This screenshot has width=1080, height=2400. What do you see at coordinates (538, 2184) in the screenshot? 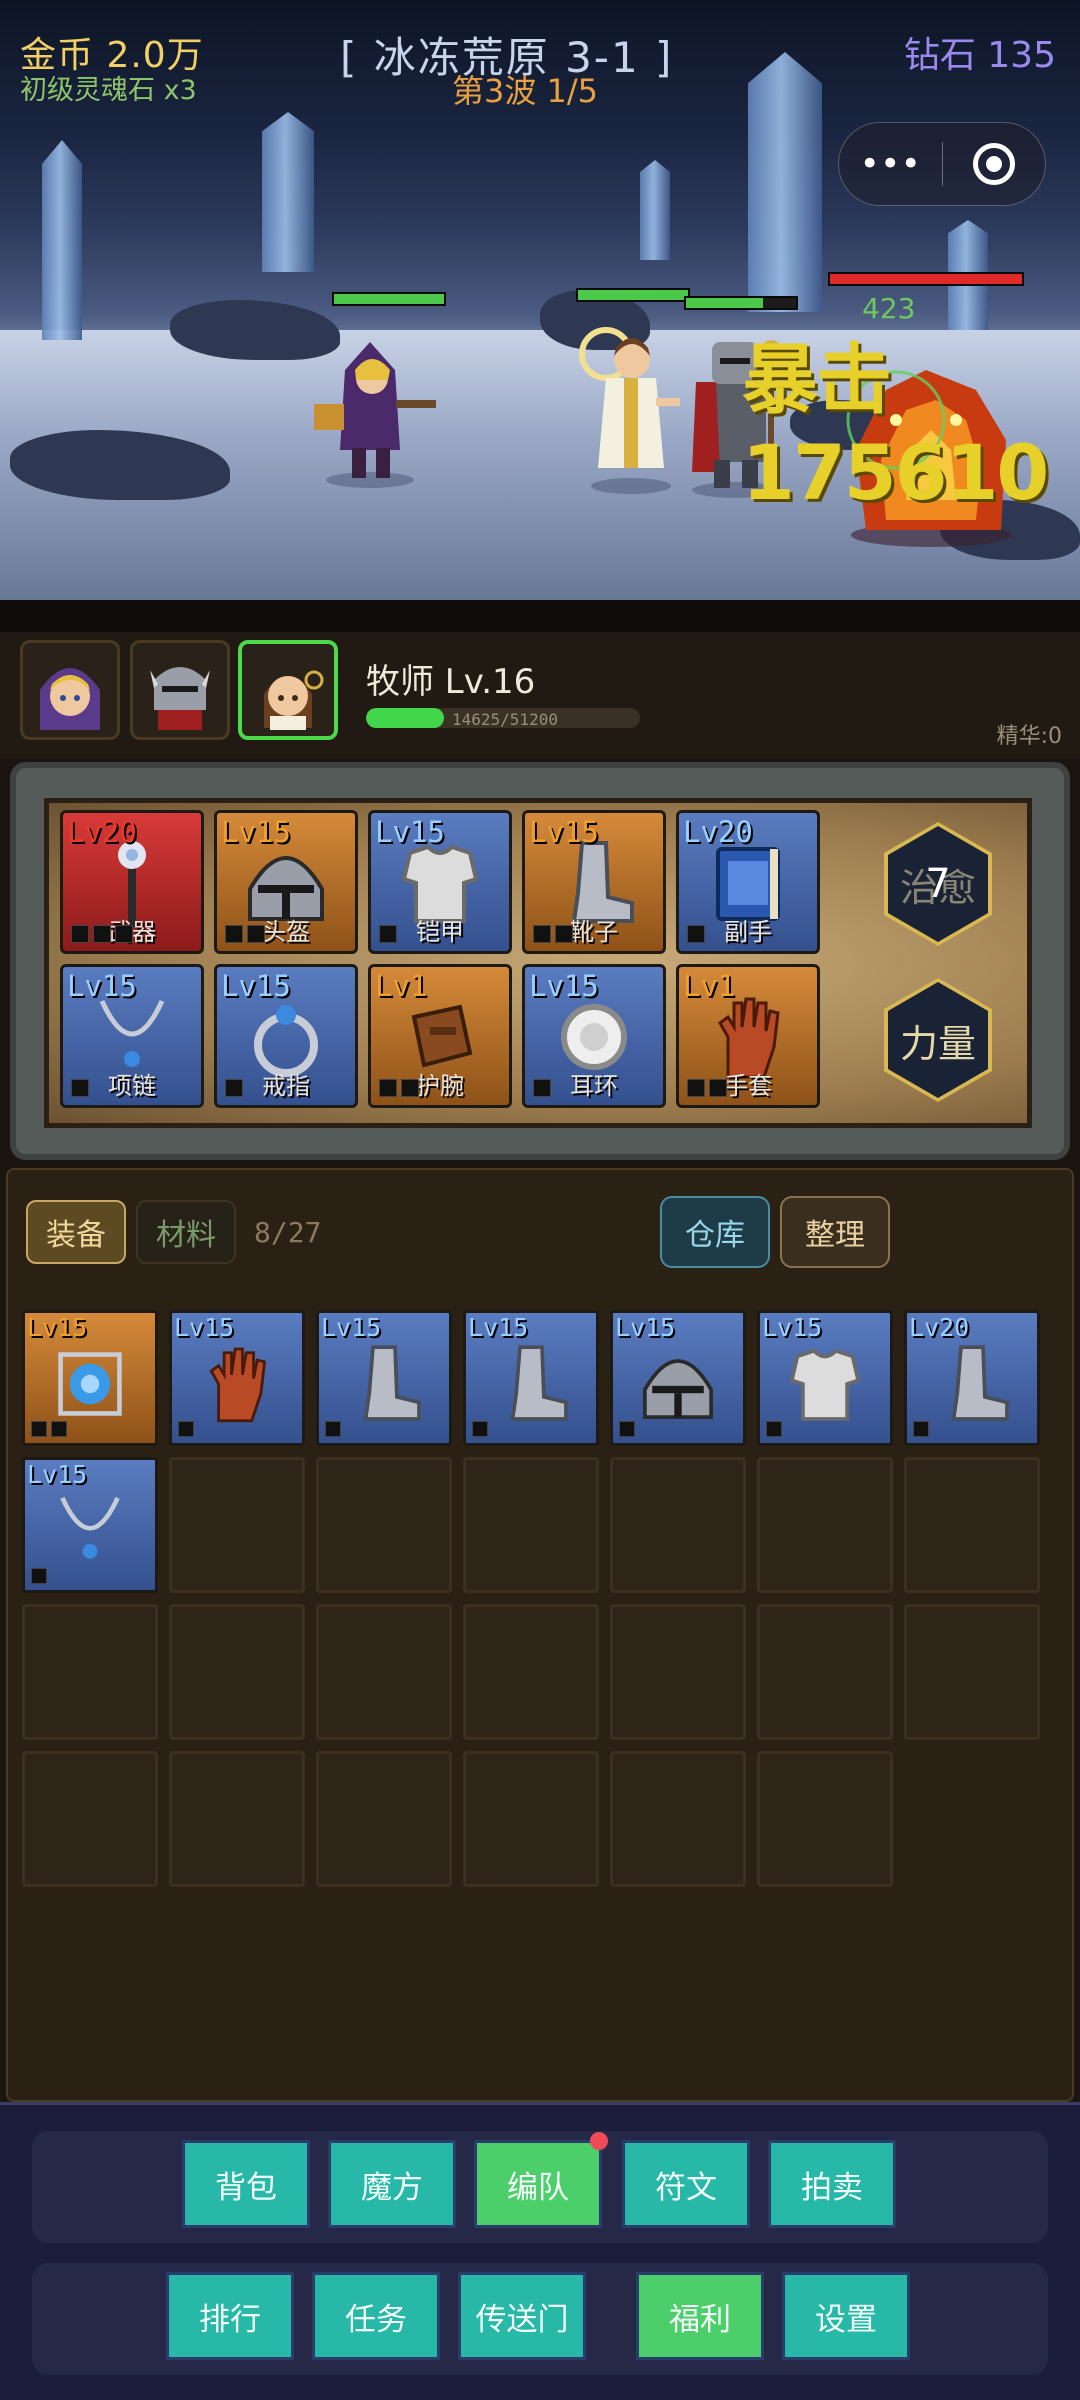
I see `menu-button-row1-2: 编队` at bounding box center [538, 2184].